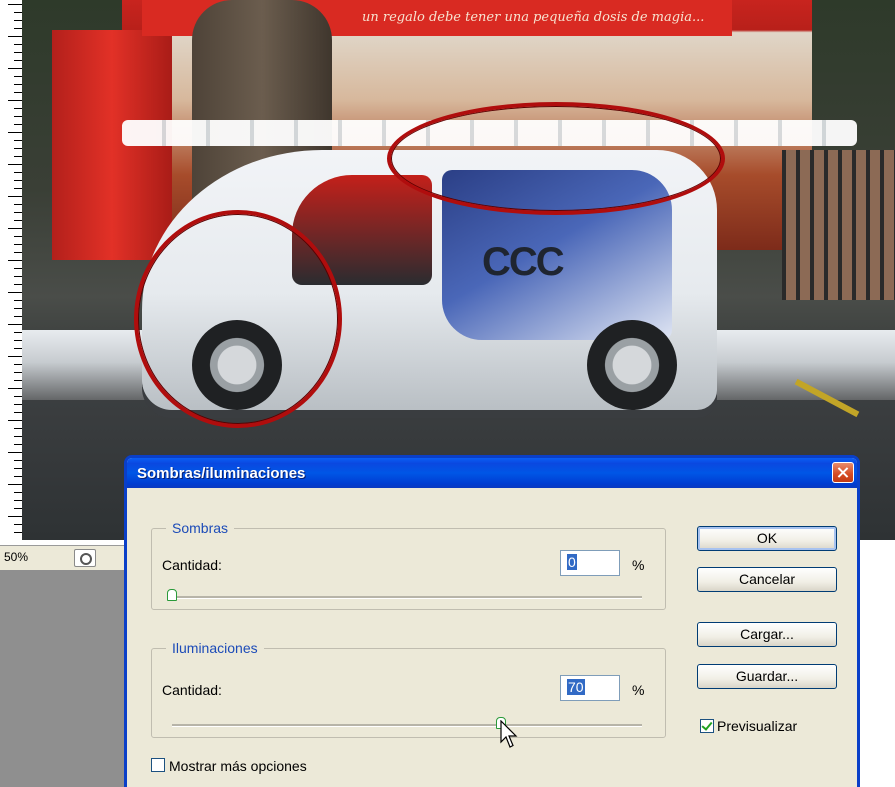 The width and height of the screenshot is (895, 787). I want to click on highlights-group-label: Iluminaciones, so click(215, 648).